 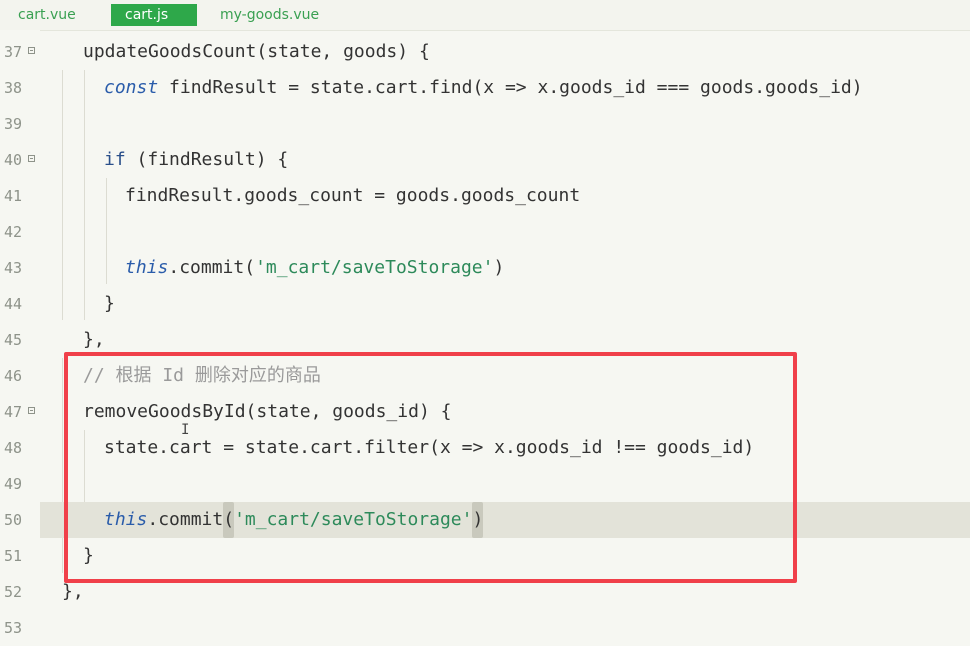 What do you see at coordinates (13, 52) in the screenshot?
I see `line-number: 37` at bounding box center [13, 52].